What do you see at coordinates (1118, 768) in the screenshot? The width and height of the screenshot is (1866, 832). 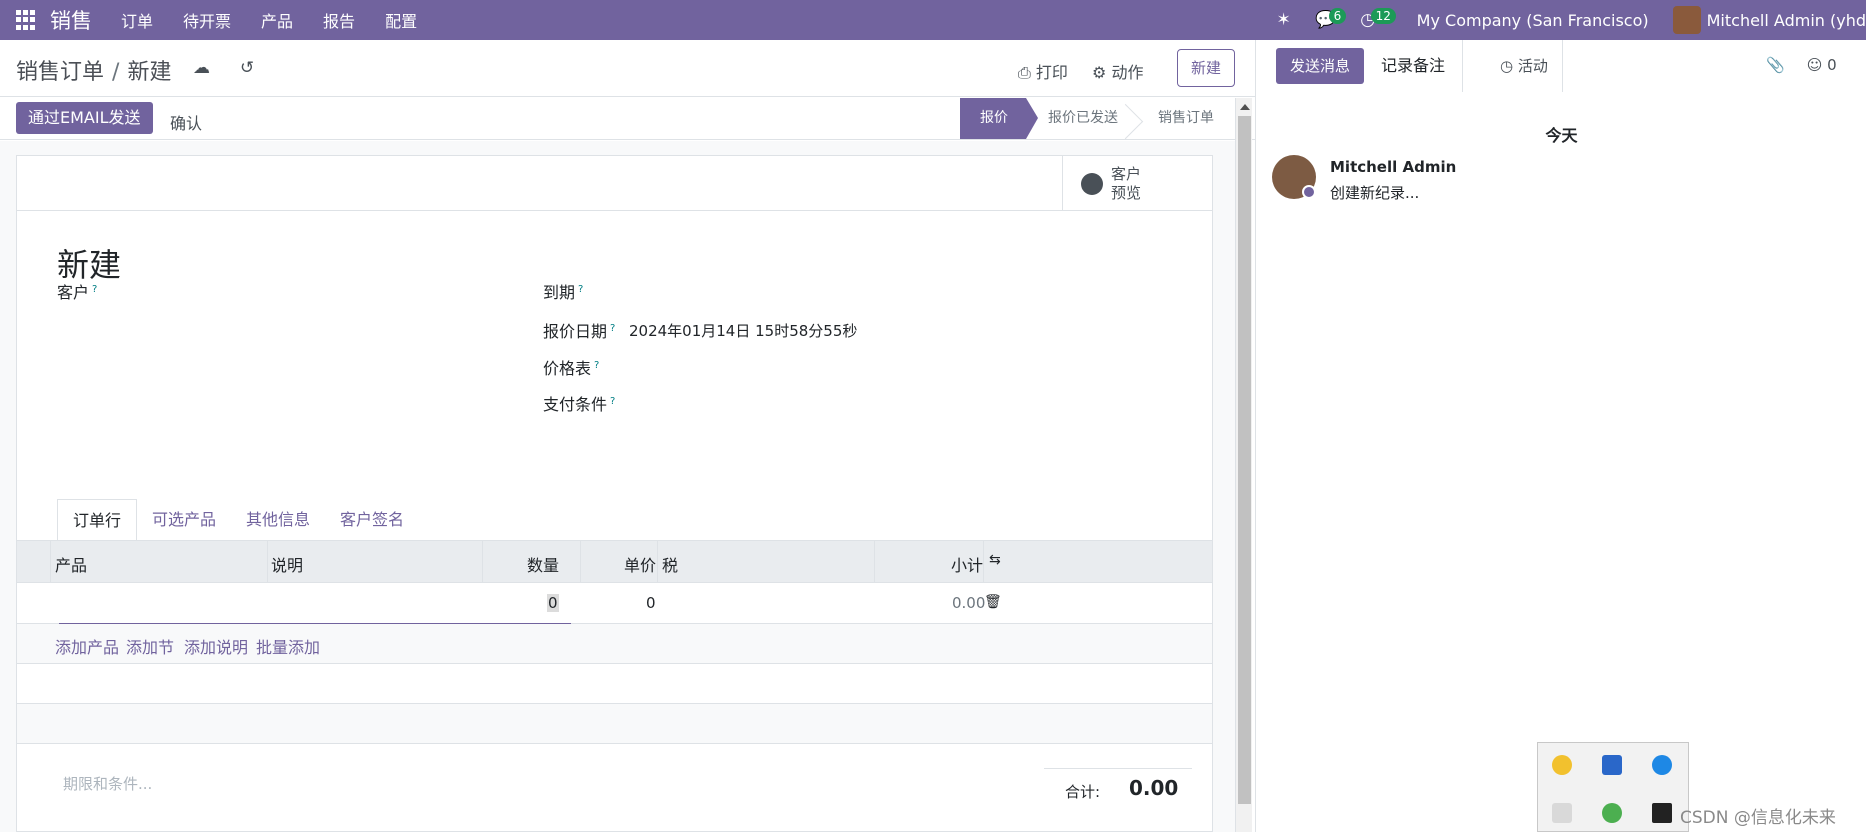 I see `total-divider` at bounding box center [1118, 768].